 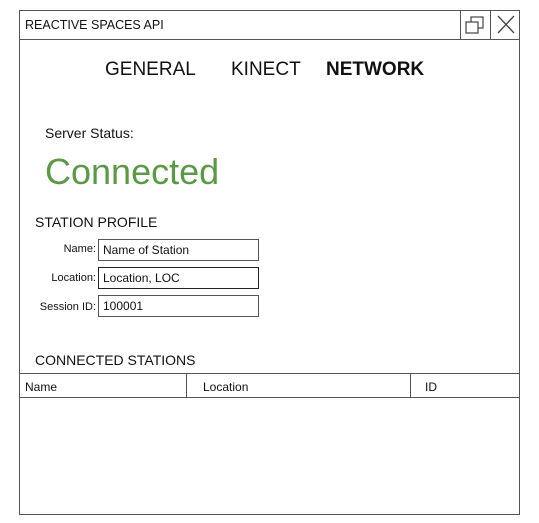 What do you see at coordinates (115, 360) in the screenshot?
I see `connected-stations-heading: CONNECTED STATIONS` at bounding box center [115, 360].